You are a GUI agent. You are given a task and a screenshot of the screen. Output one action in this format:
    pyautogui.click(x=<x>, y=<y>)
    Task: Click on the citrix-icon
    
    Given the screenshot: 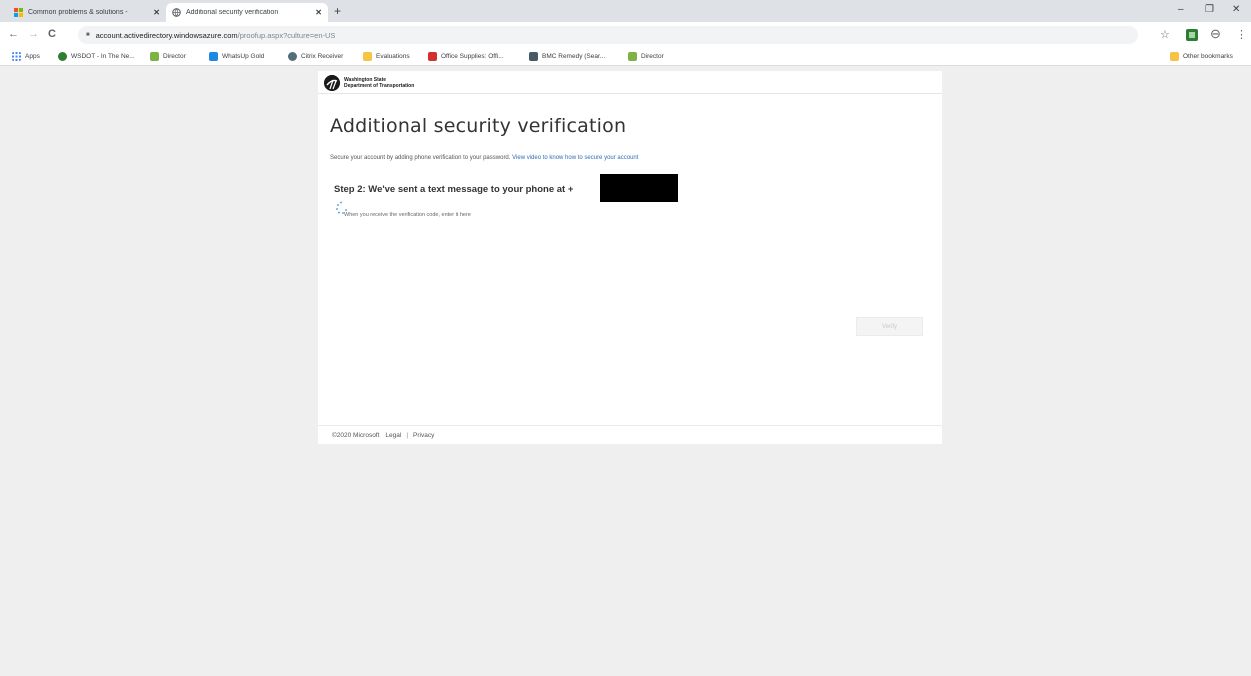 What is the action you would take?
    pyautogui.click(x=292, y=56)
    